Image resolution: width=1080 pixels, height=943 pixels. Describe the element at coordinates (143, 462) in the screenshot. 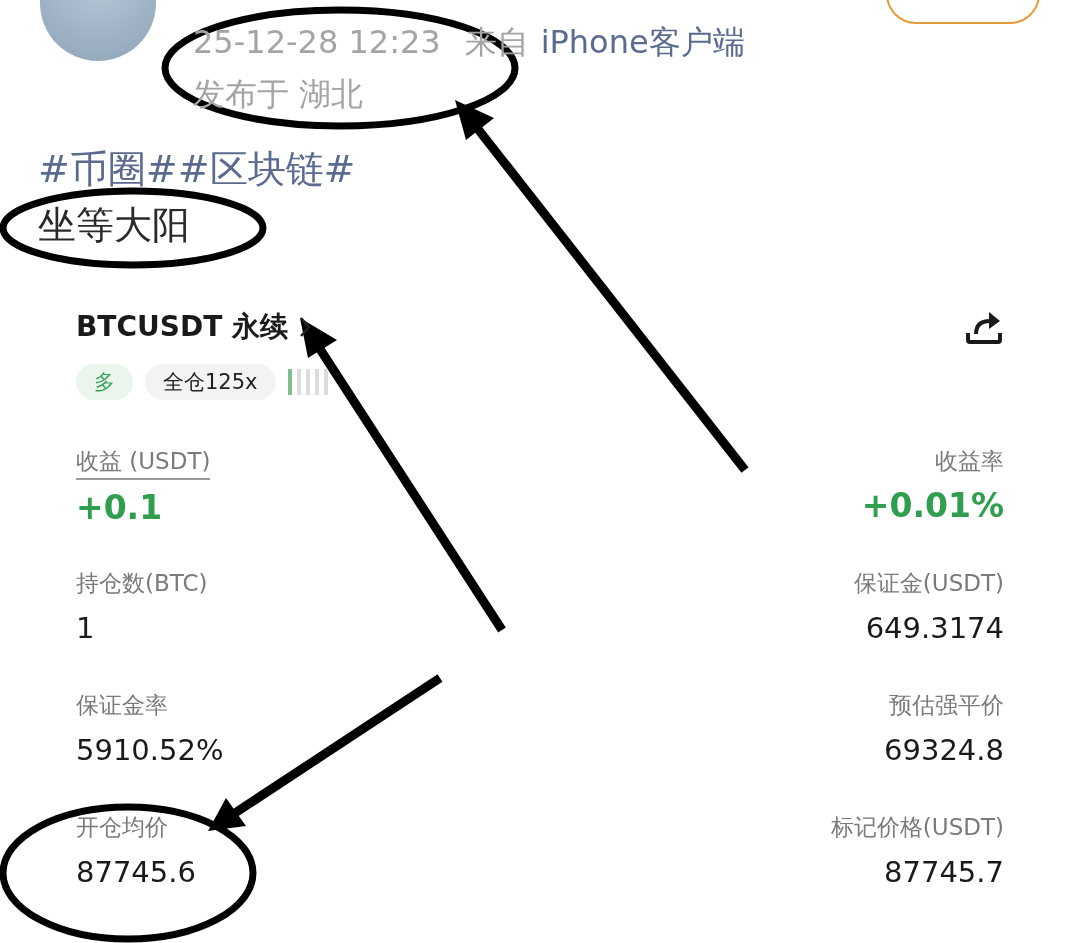

I see `stat-label: 收益 (USDT)` at that location.